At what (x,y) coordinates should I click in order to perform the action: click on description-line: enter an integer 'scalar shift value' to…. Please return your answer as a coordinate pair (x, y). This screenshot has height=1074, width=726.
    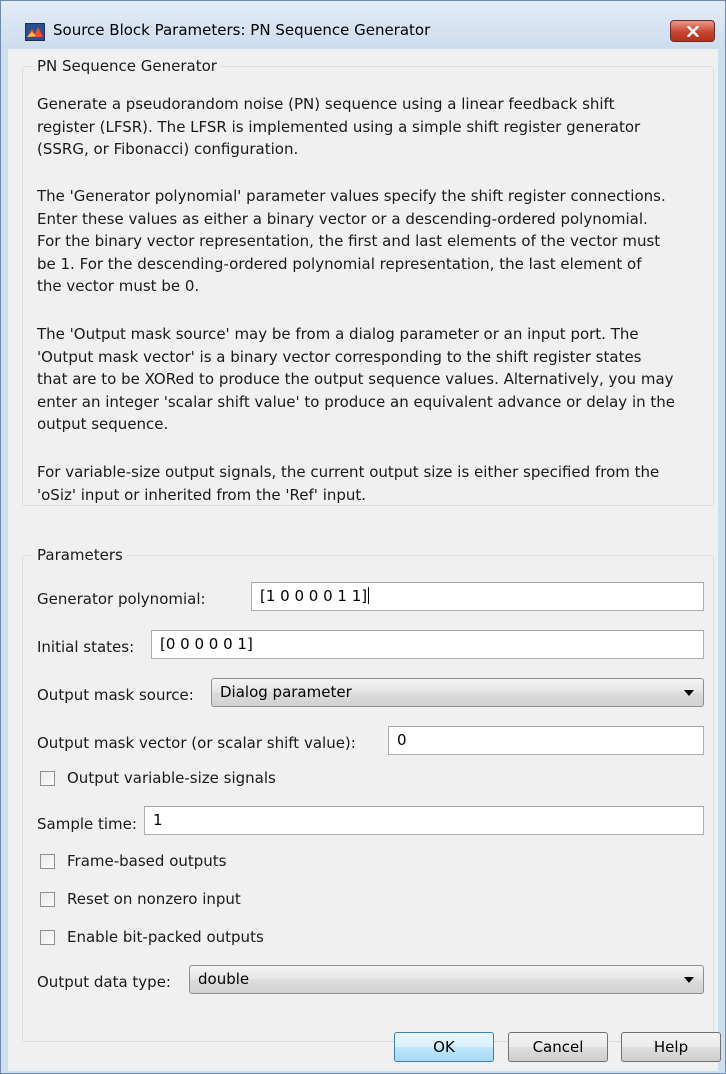
    Looking at the image, I should click on (356, 401).